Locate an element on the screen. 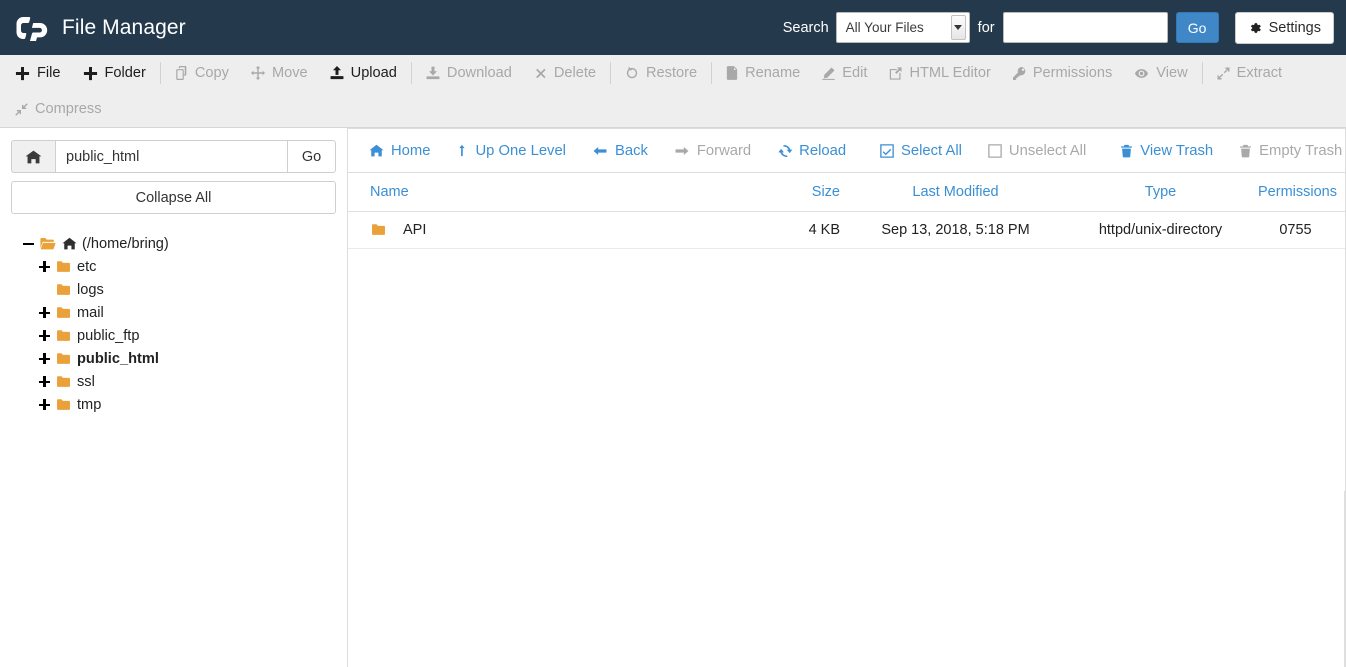 This screenshot has width=1346, height=667. toolbar-upload-button: Upload is located at coordinates (363, 73).